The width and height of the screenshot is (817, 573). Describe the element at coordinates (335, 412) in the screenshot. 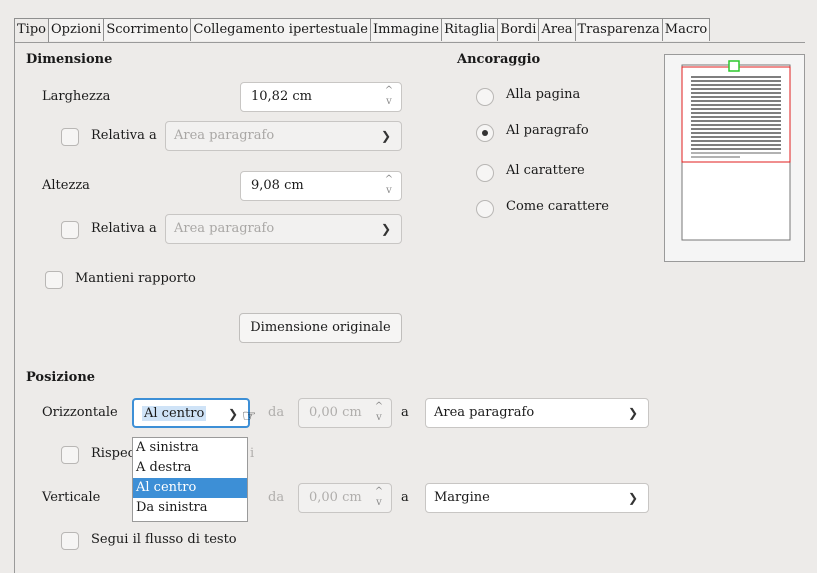

I see `horizontal-by-value: 0,00 cm` at that location.